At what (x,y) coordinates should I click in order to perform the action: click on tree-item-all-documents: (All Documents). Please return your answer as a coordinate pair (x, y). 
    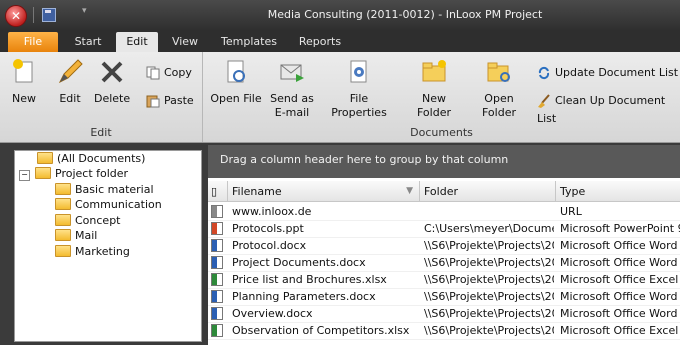
    Looking at the image, I should click on (91, 158).